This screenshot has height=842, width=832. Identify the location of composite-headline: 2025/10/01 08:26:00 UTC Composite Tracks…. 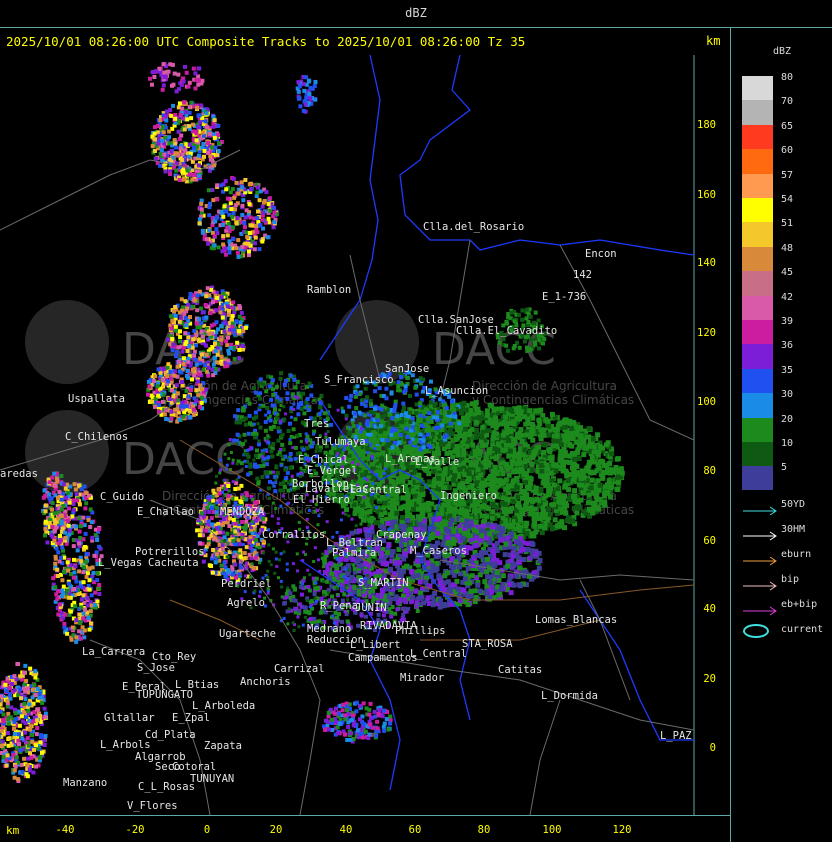
(266, 41).